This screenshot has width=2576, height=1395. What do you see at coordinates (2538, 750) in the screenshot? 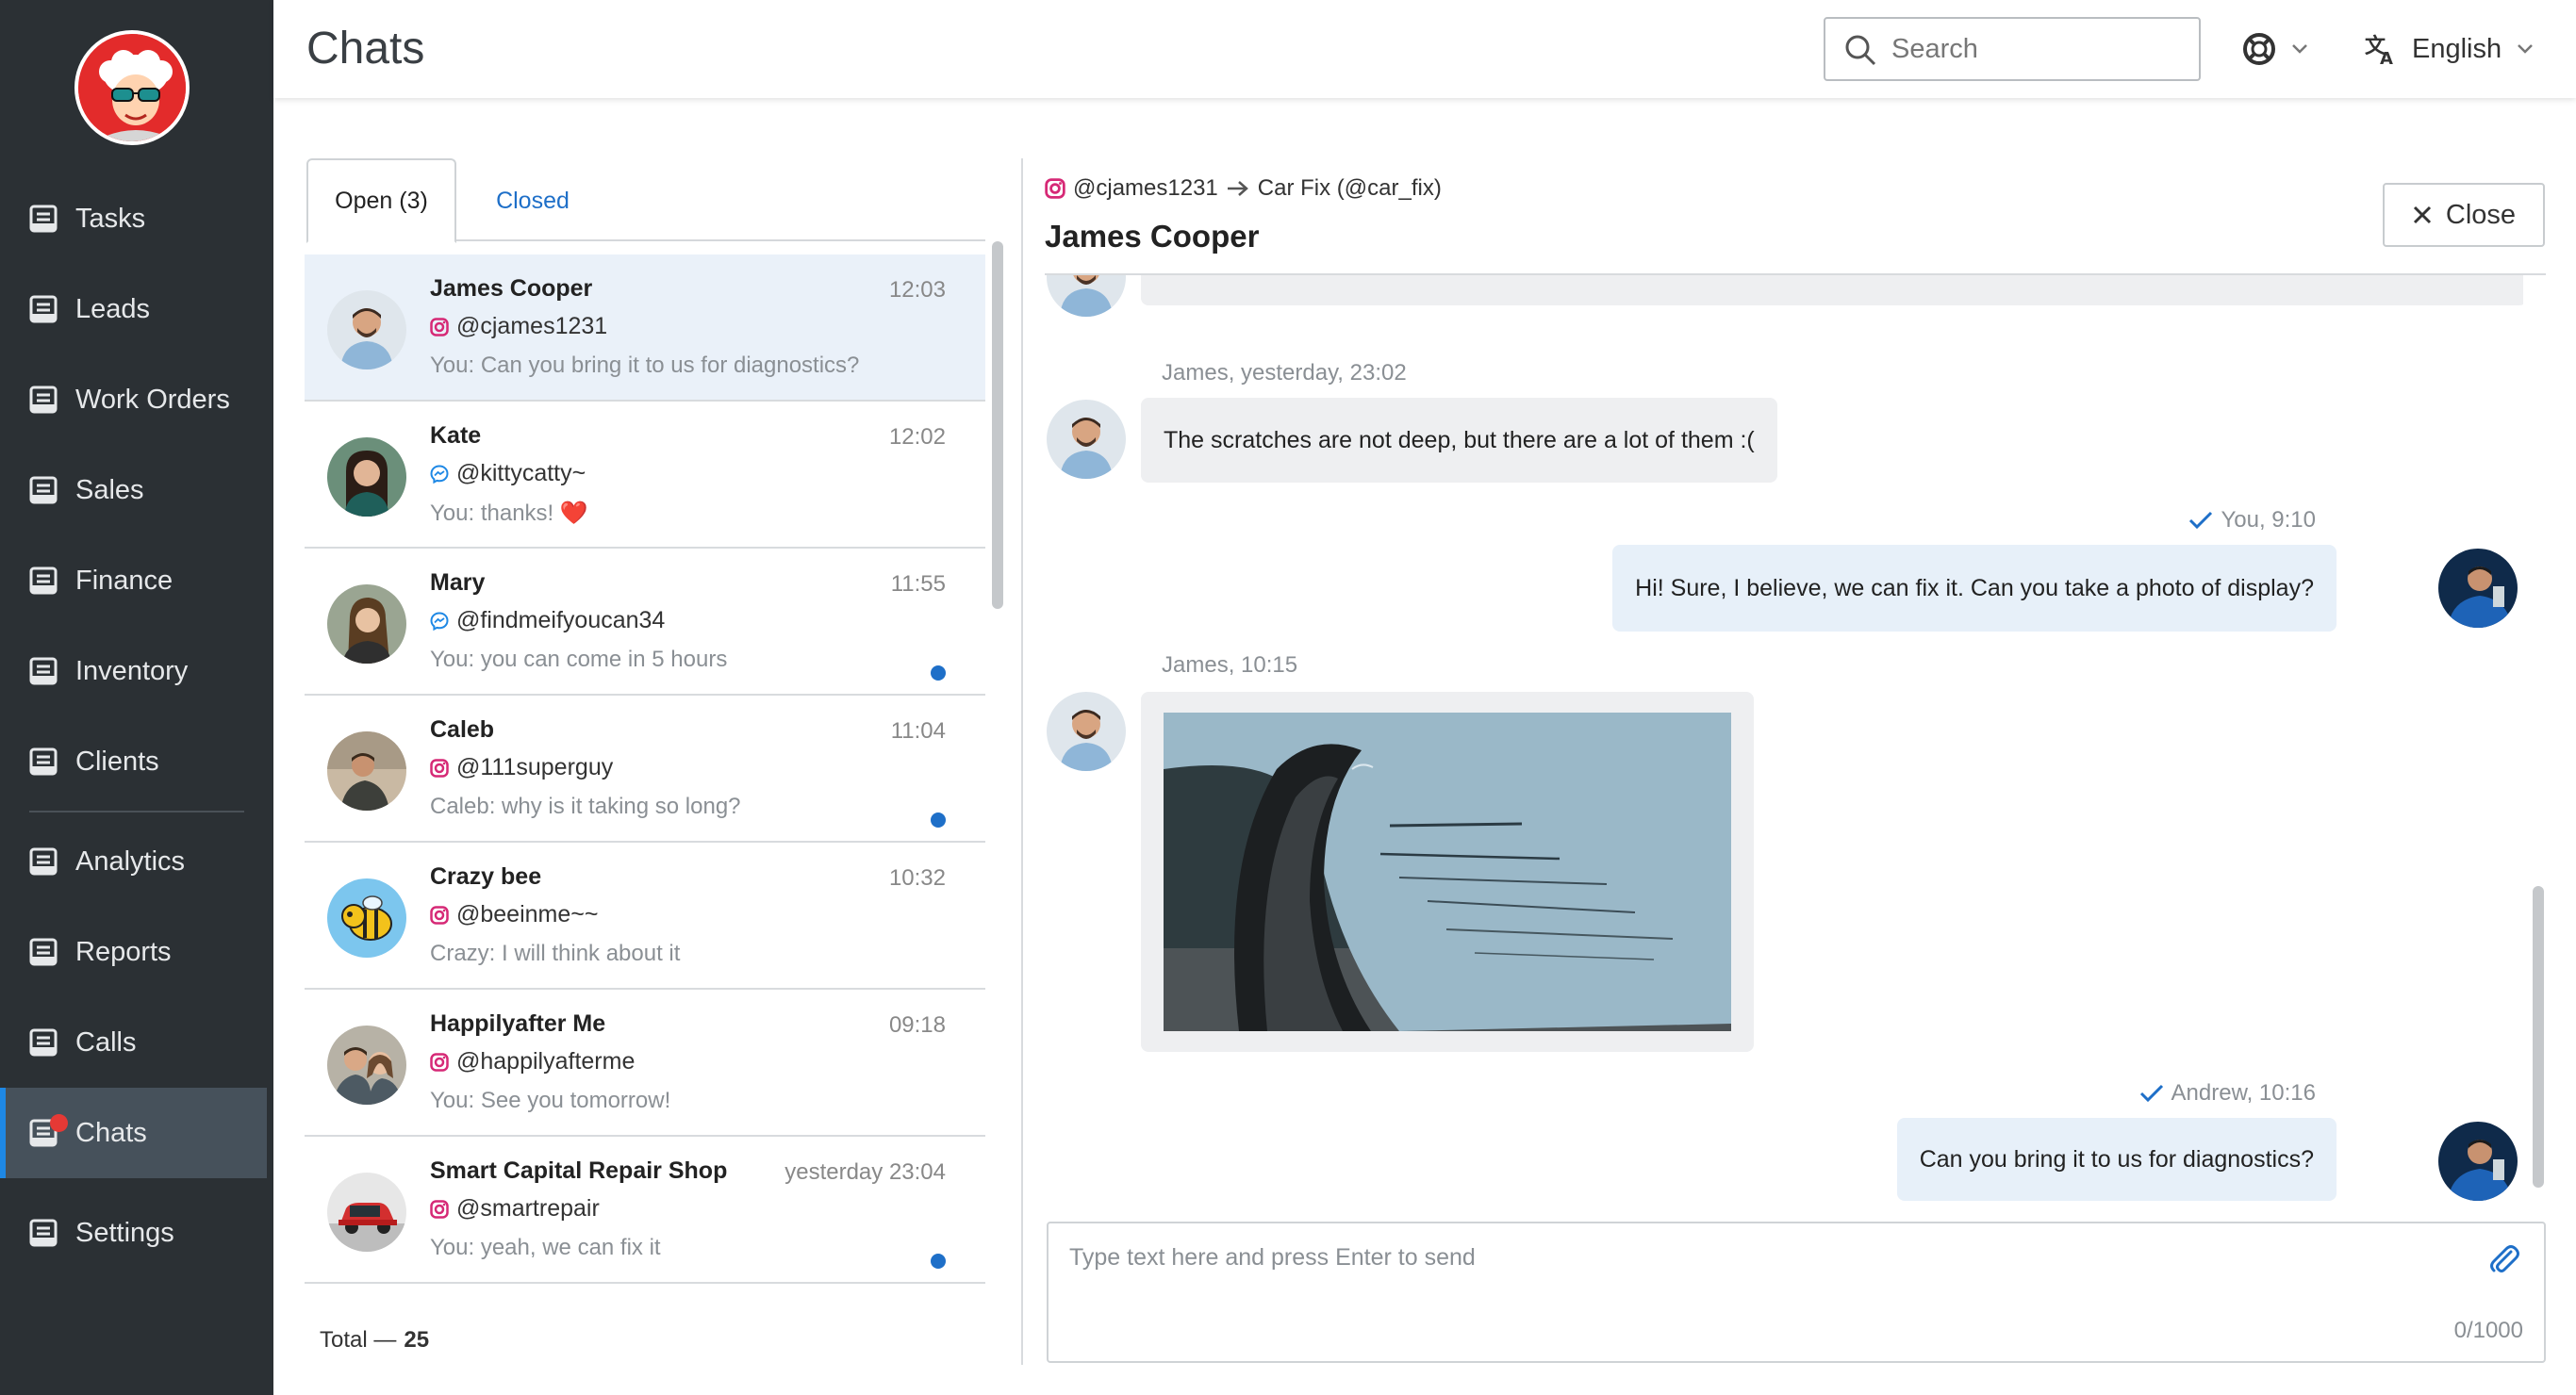
I see `message-thread-scrollbar` at bounding box center [2538, 750].